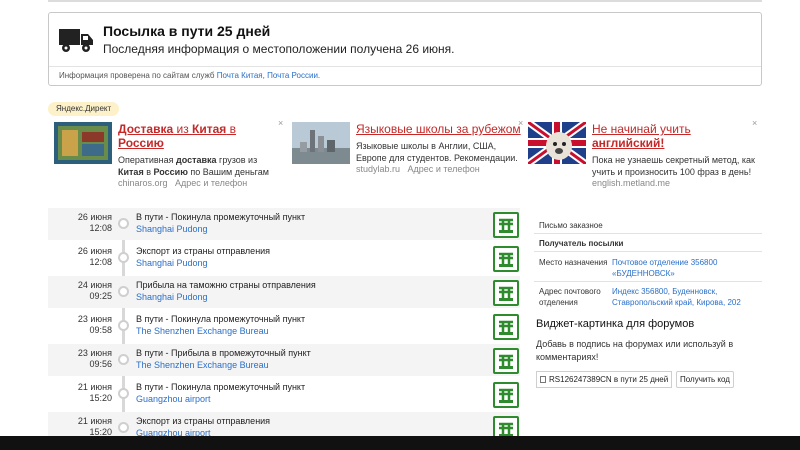 The image size is (800, 450). What do you see at coordinates (80, 359) in the screenshot?
I see `event-datetime: 23 июня 09:56` at bounding box center [80, 359].